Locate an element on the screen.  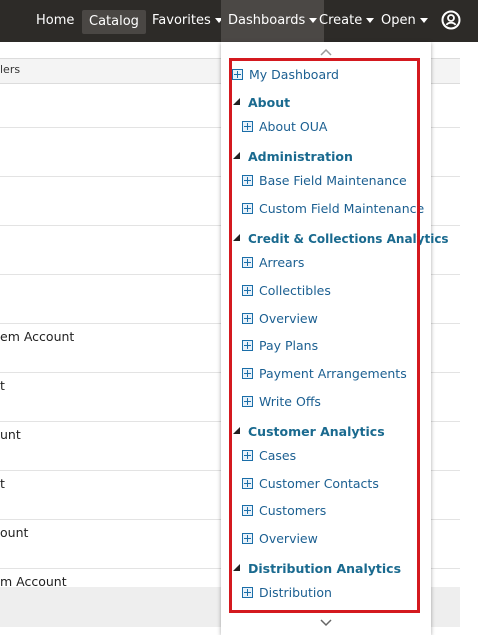
nav-favorites-label: Favorites is located at coordinates (181, 20).